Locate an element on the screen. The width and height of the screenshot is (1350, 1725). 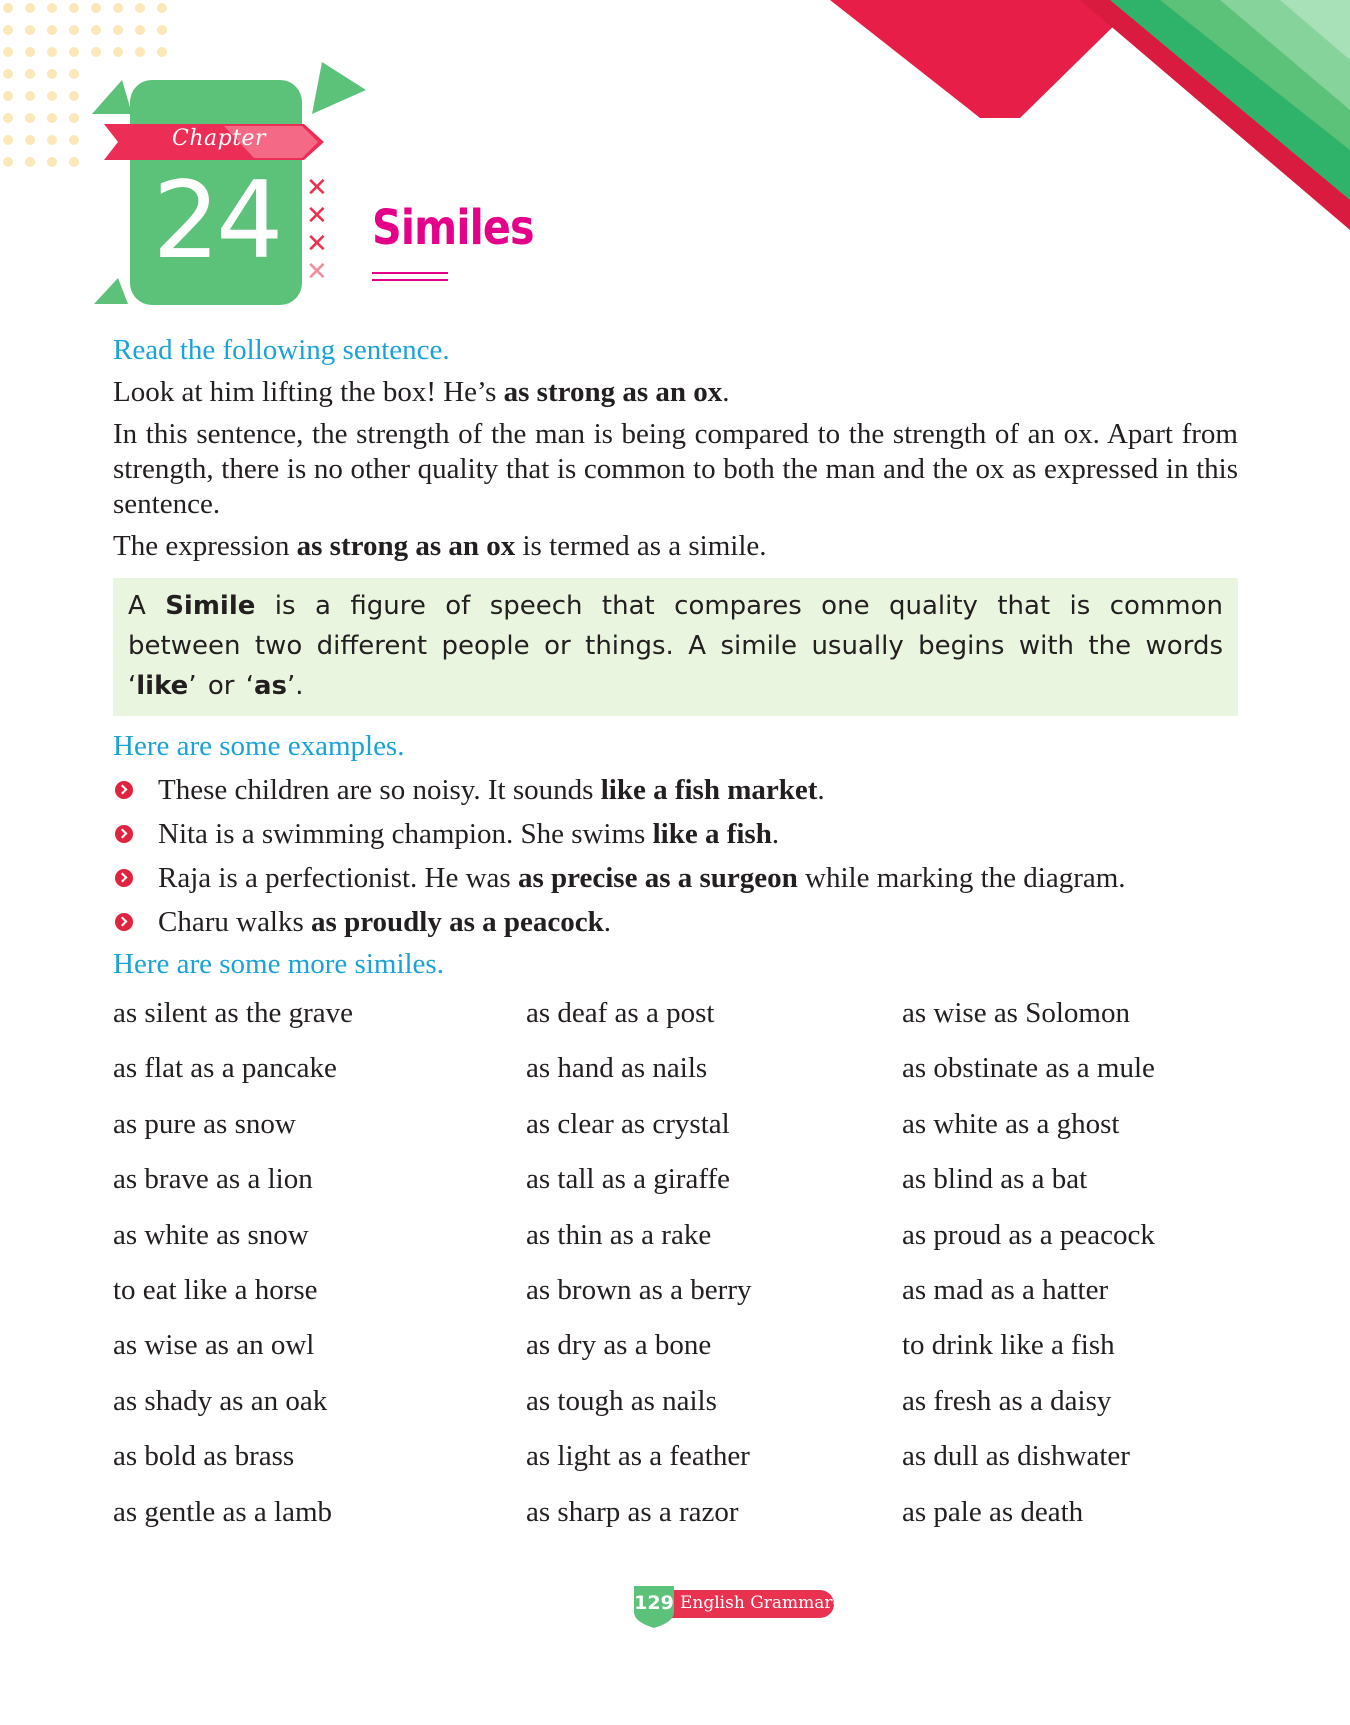
simile-item: as thin as a rake is located at coordinates (619, 1234).